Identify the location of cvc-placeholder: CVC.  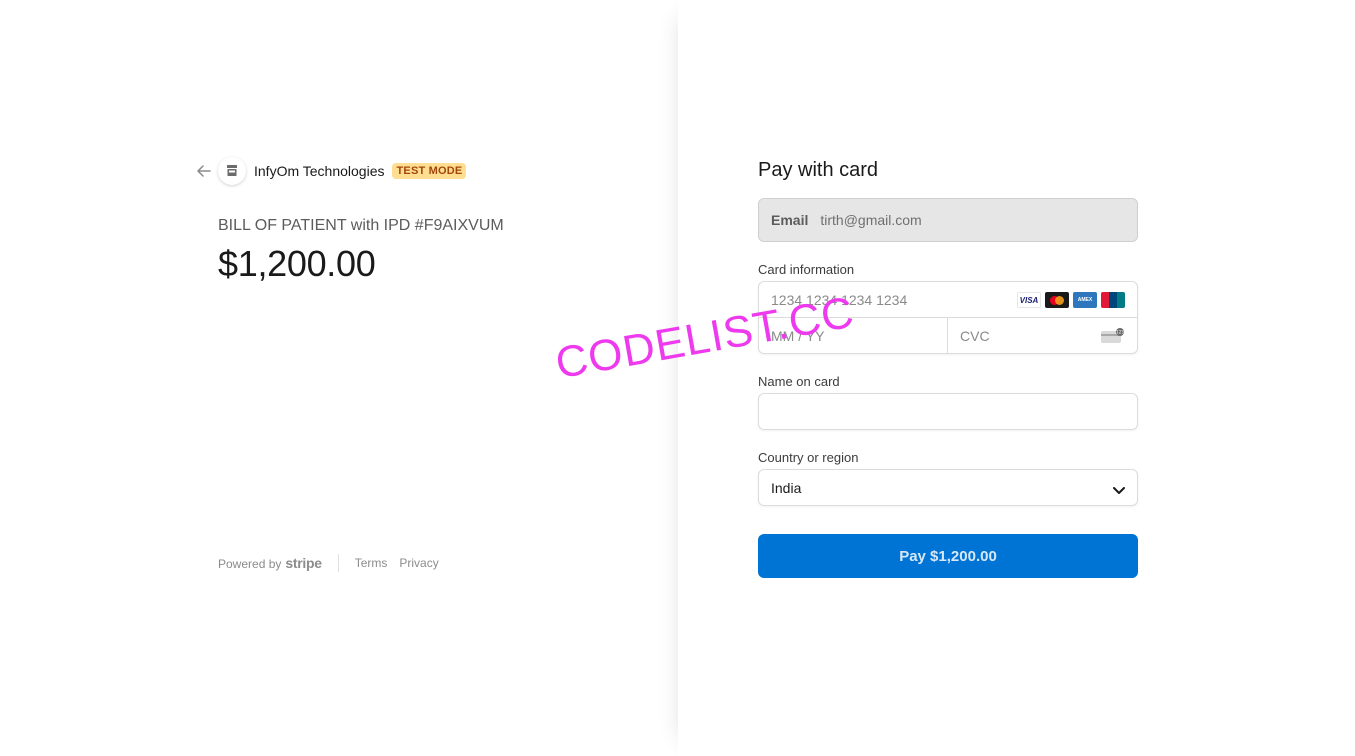
(975, 336).